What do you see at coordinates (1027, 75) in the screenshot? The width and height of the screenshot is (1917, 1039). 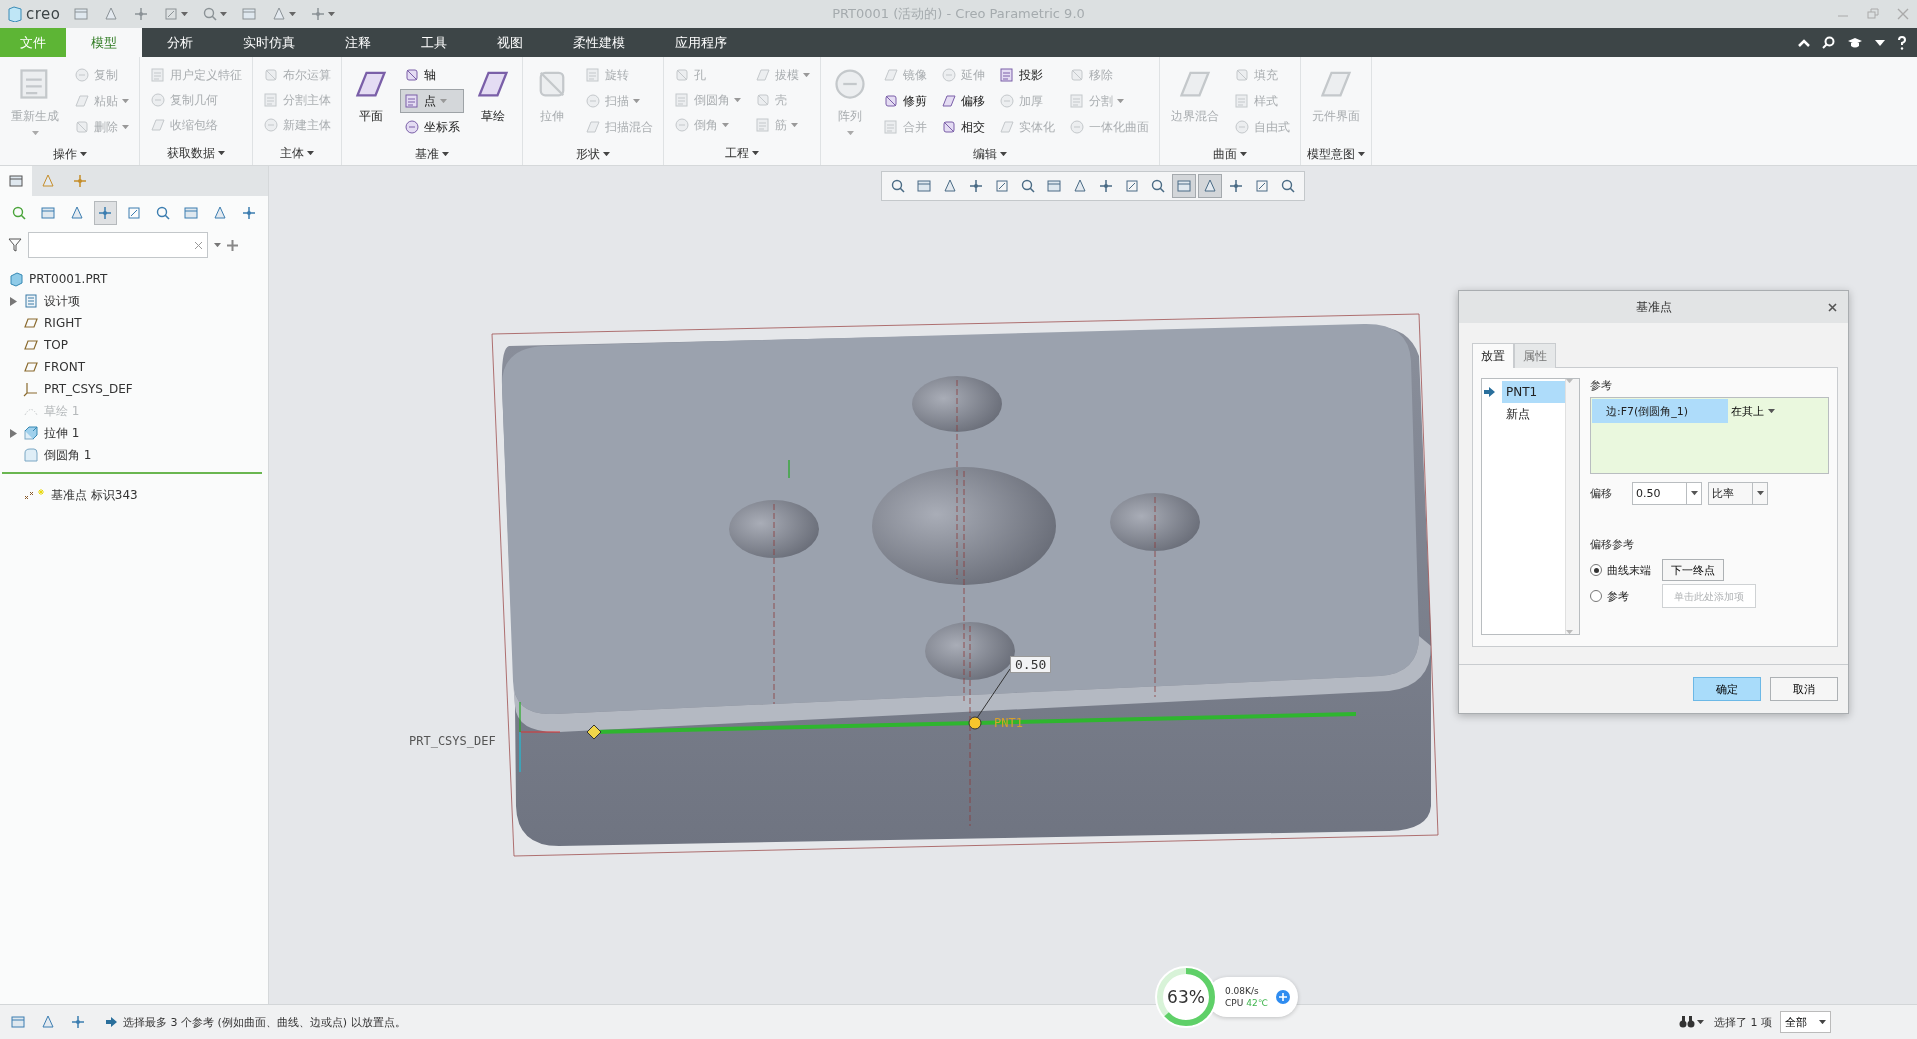 I see `ribbon-button: 投影` at bounding box center [1027, 75].